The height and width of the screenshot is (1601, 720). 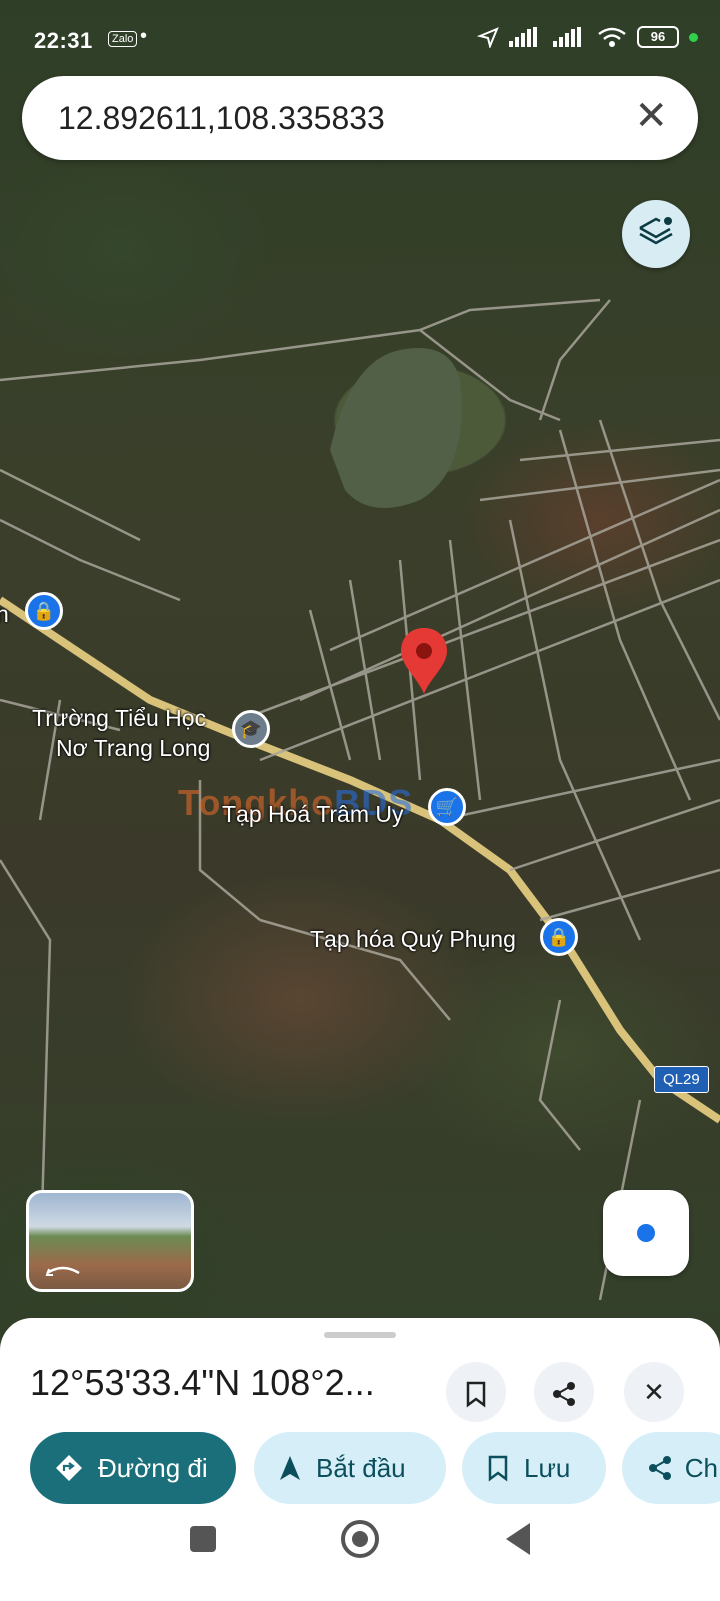 What do you see at coordinates (587, 37) in the screenshot?
I see `status-icons: 96` at bounding box center [587, 37].